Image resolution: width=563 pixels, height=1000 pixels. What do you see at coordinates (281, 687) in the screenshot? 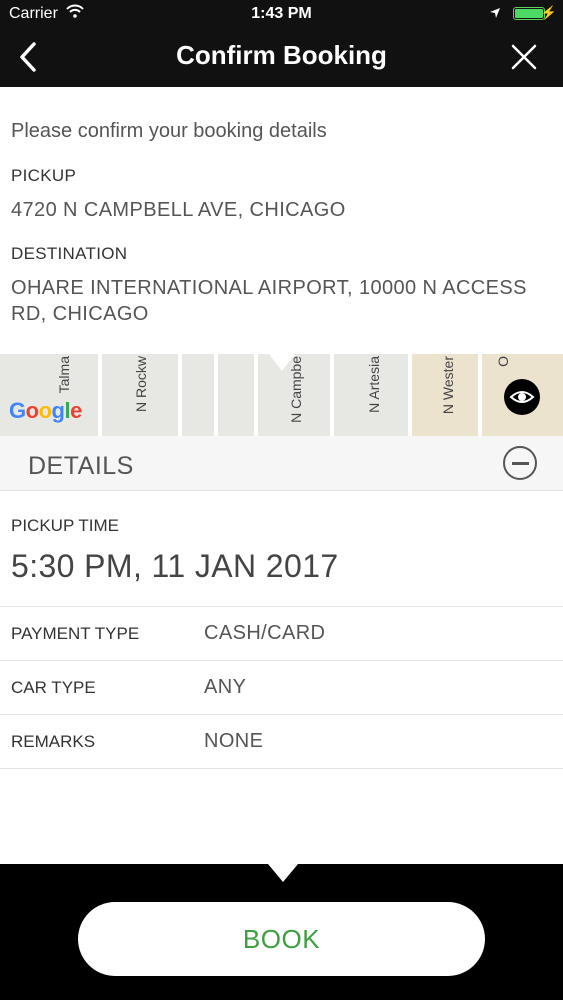
I see `detail-row-car-type: CAR TYPE ANY` at bounding box center [281, 687].